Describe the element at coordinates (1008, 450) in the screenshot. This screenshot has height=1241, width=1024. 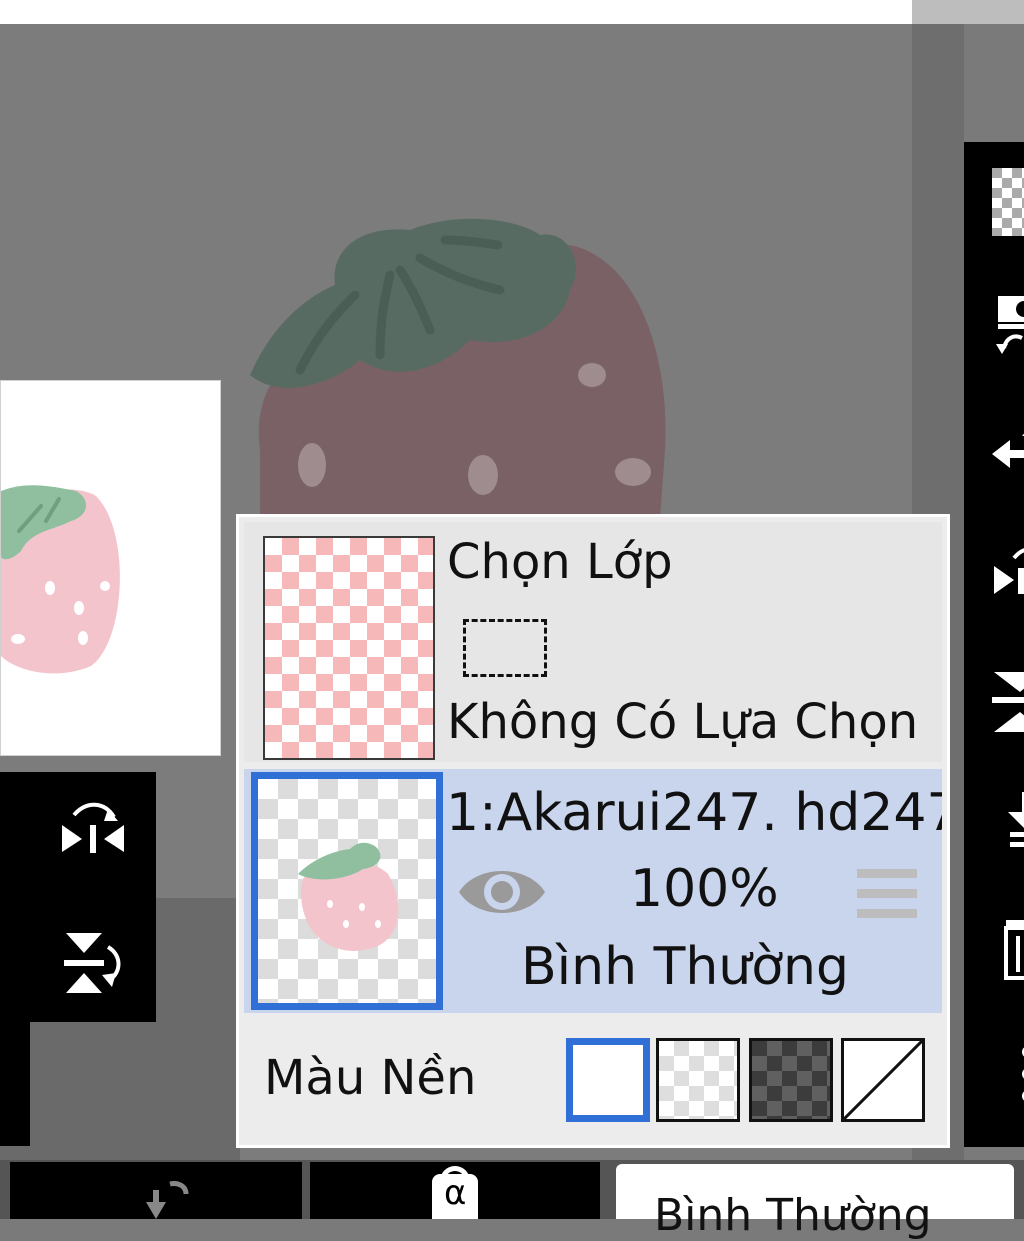
I see `move-icon` at that location.